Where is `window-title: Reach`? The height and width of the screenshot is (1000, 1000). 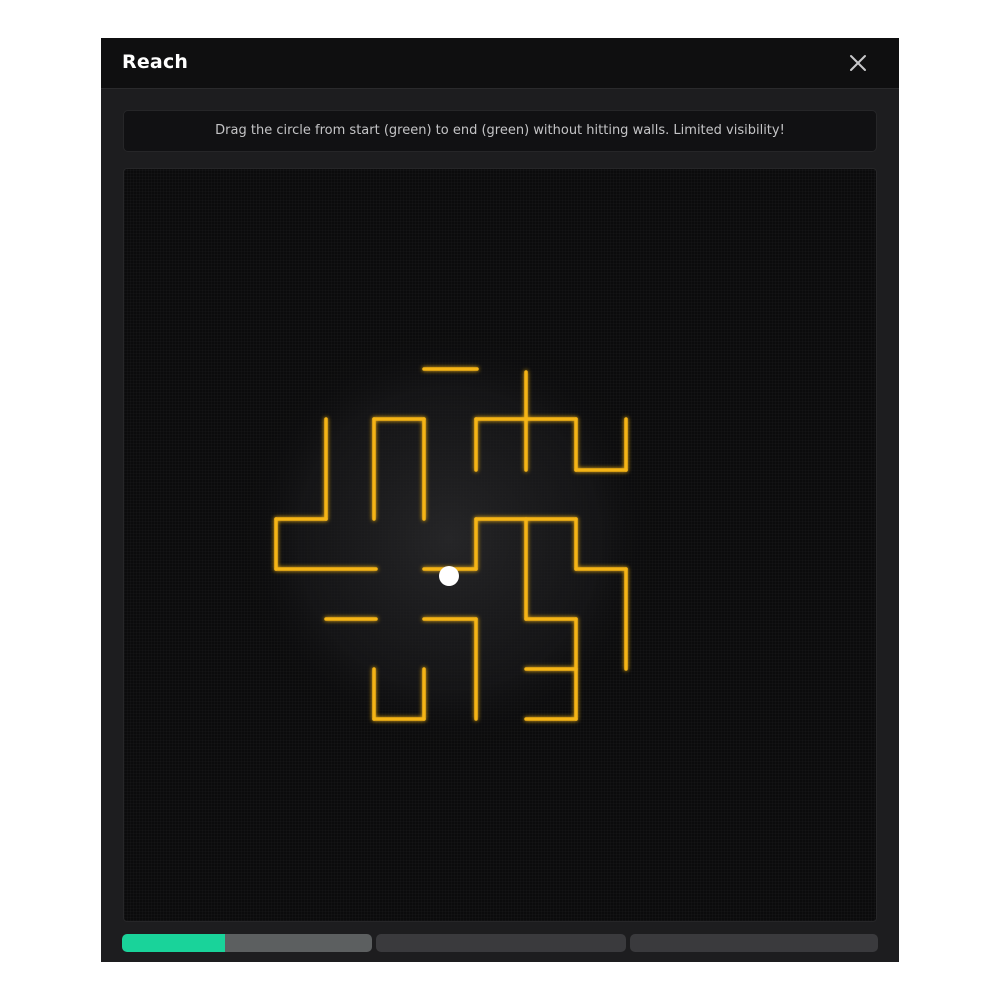
window-title: Reach is located at coordinates (155, 62).